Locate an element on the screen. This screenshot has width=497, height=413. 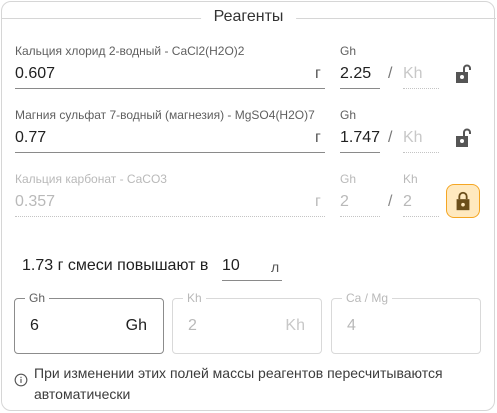
target-gh-label: Gh is located at coordinates (37, 298).